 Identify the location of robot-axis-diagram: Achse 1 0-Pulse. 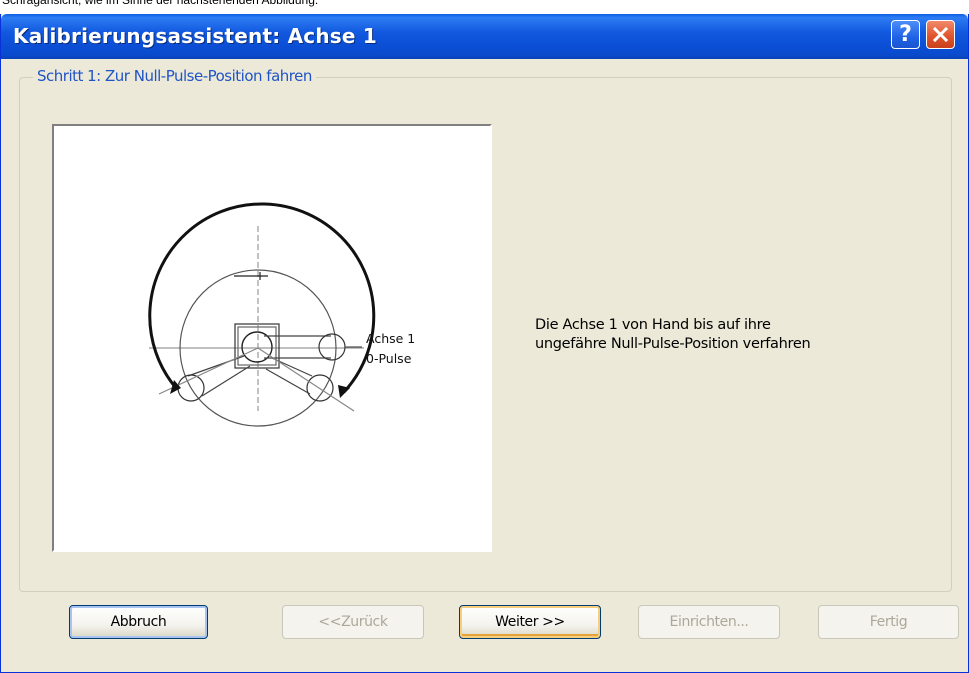
(281, 314).